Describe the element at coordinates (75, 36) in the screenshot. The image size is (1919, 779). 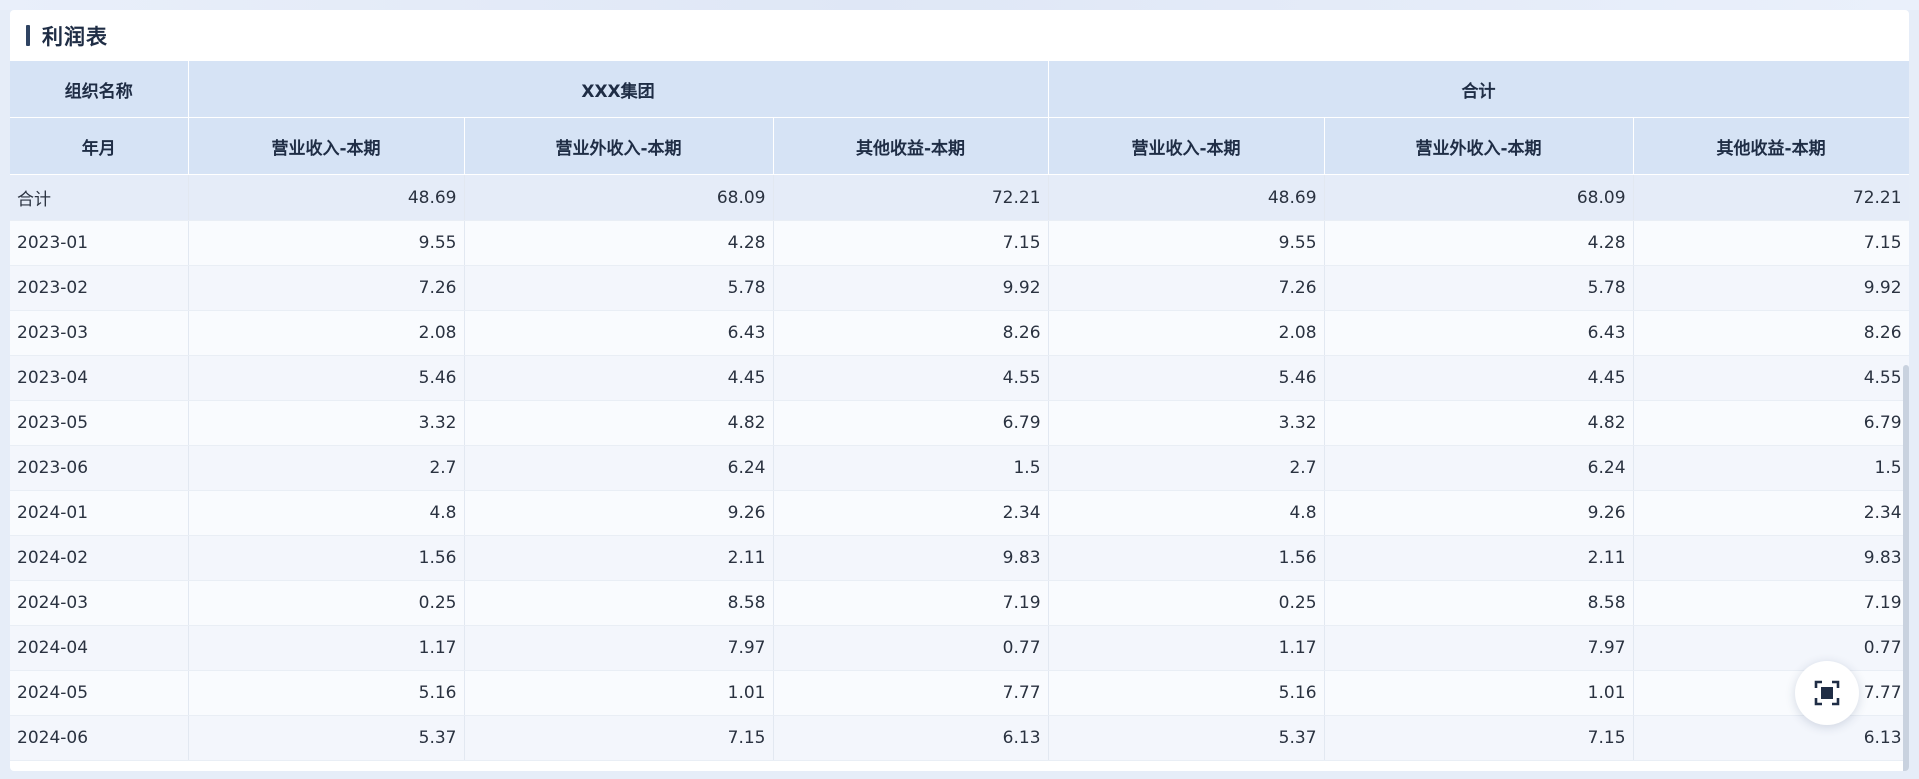
I see `page-title: 利润表` at that location.